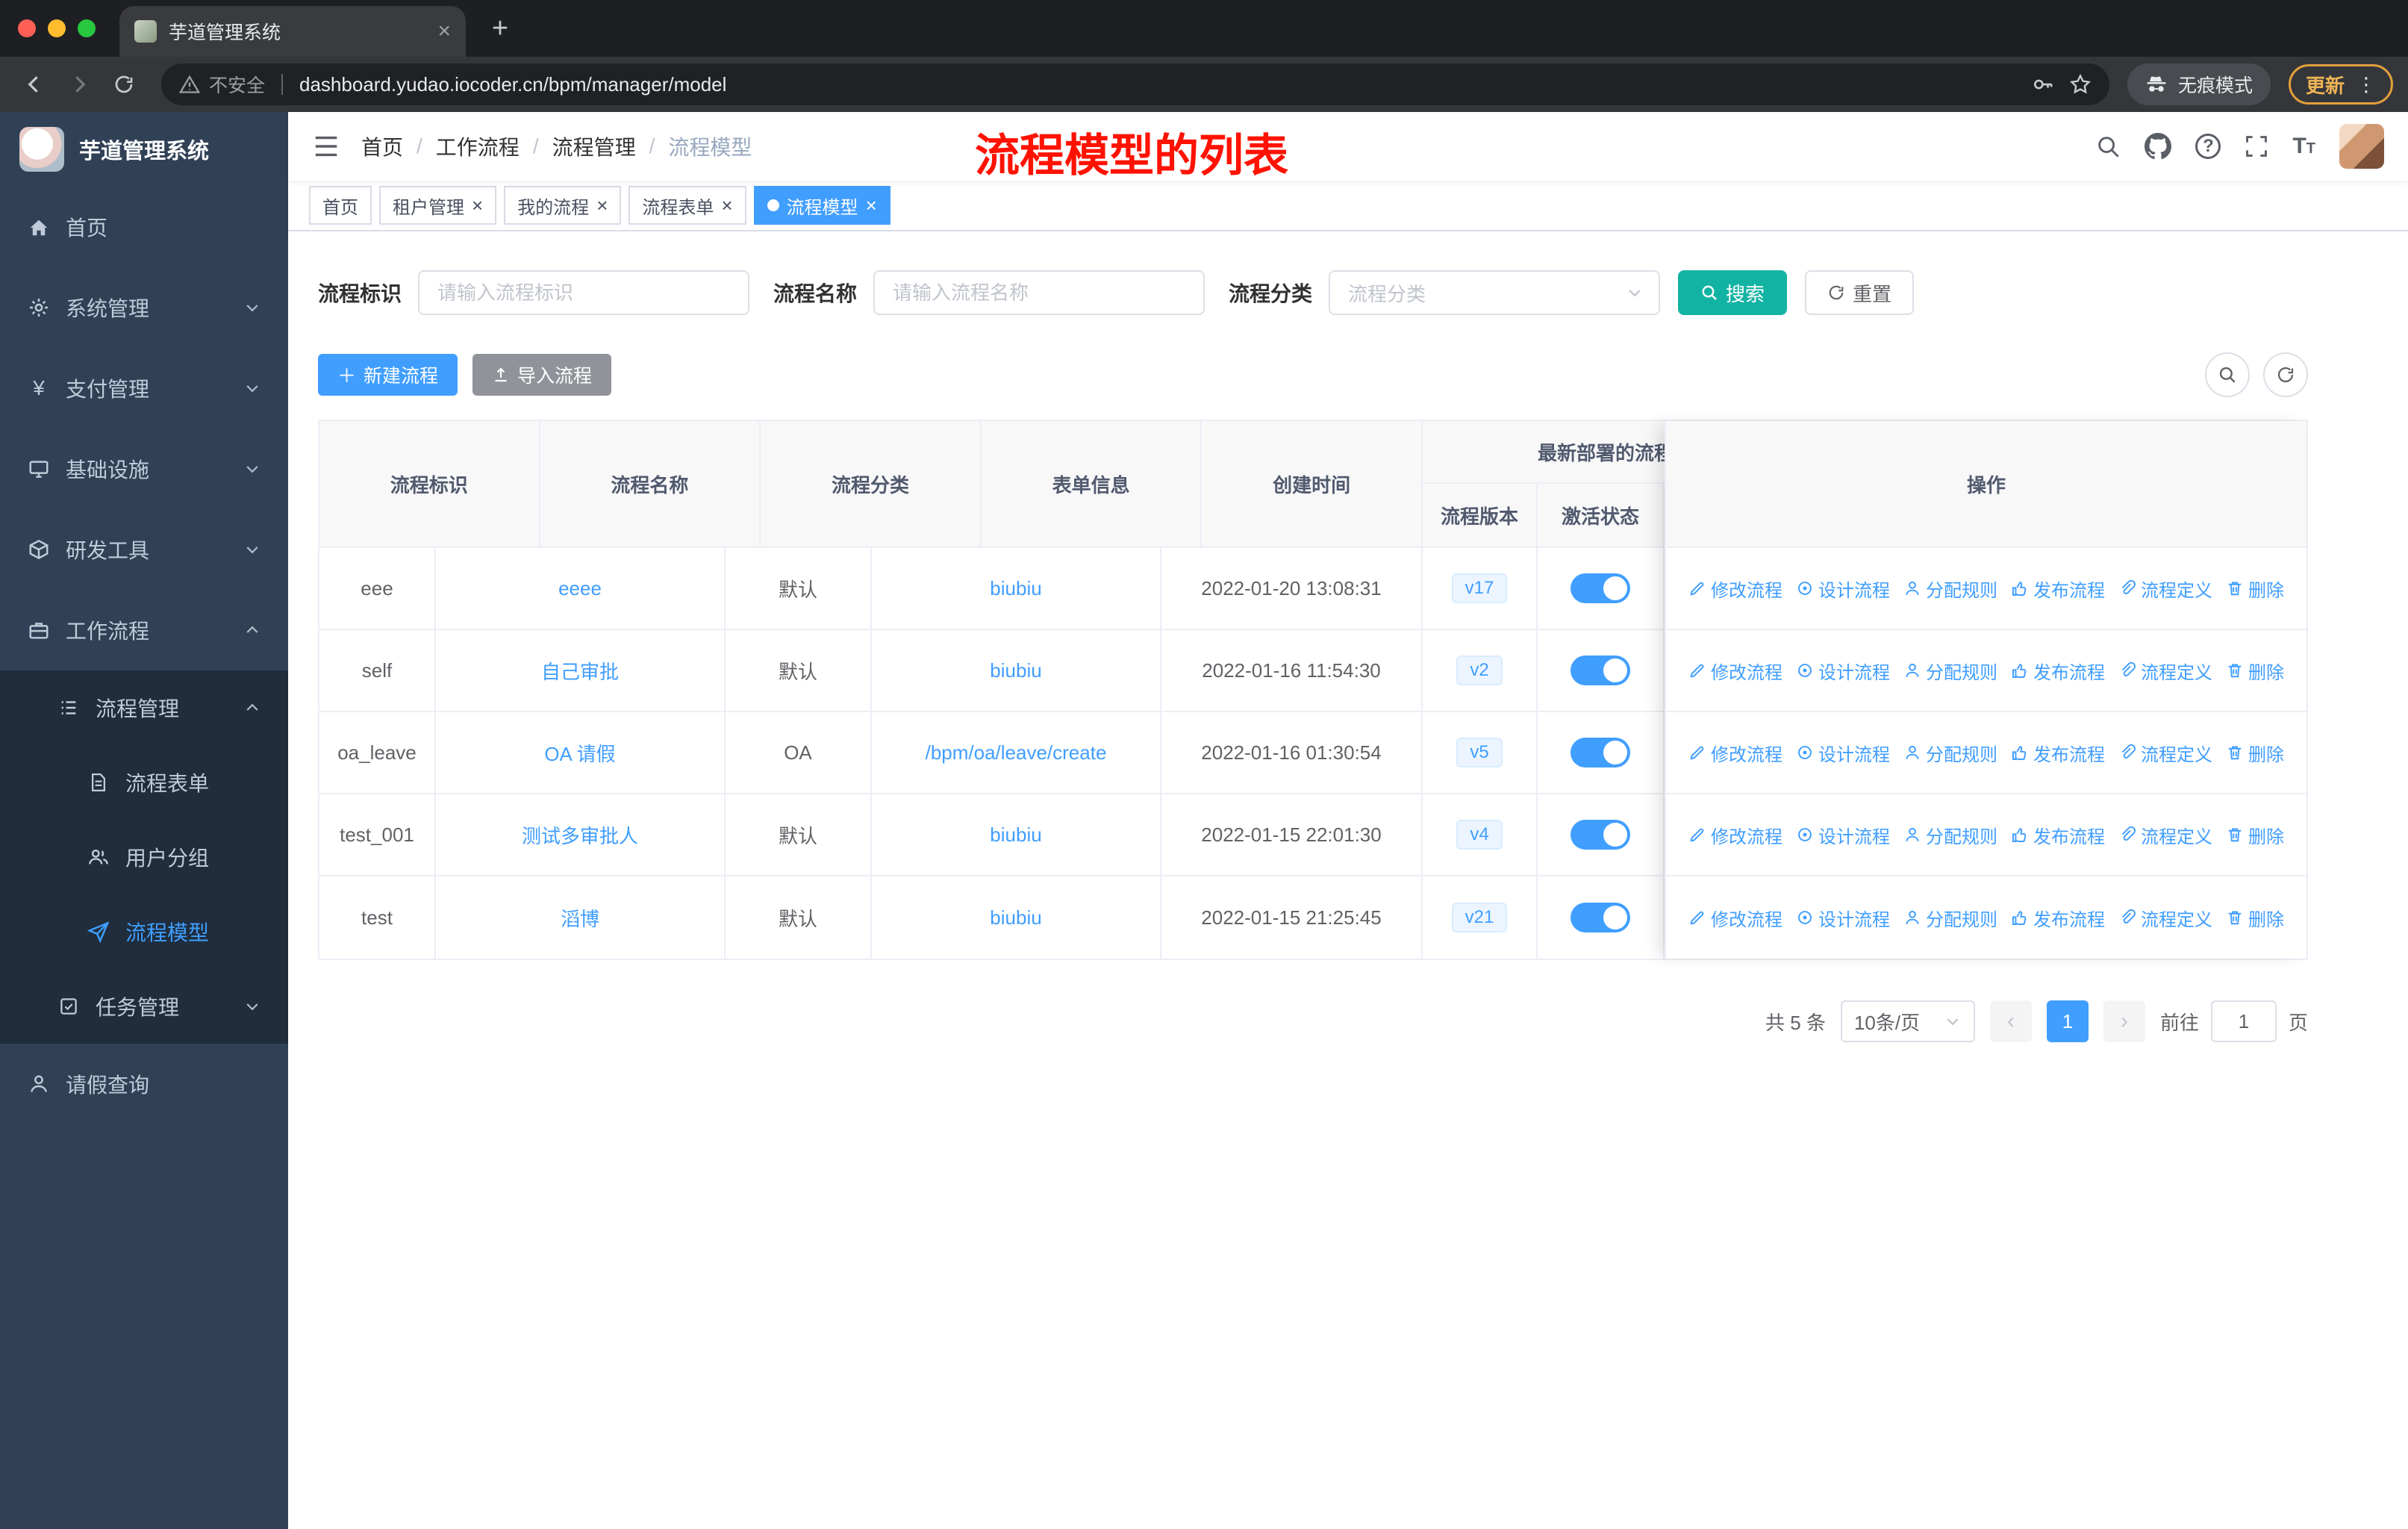 This screenshot has width=2408, height=1529. What do you see at coordinates (2158, 146) in the screenshot?
I see `github-icon` at bounding box center [2158, 146].